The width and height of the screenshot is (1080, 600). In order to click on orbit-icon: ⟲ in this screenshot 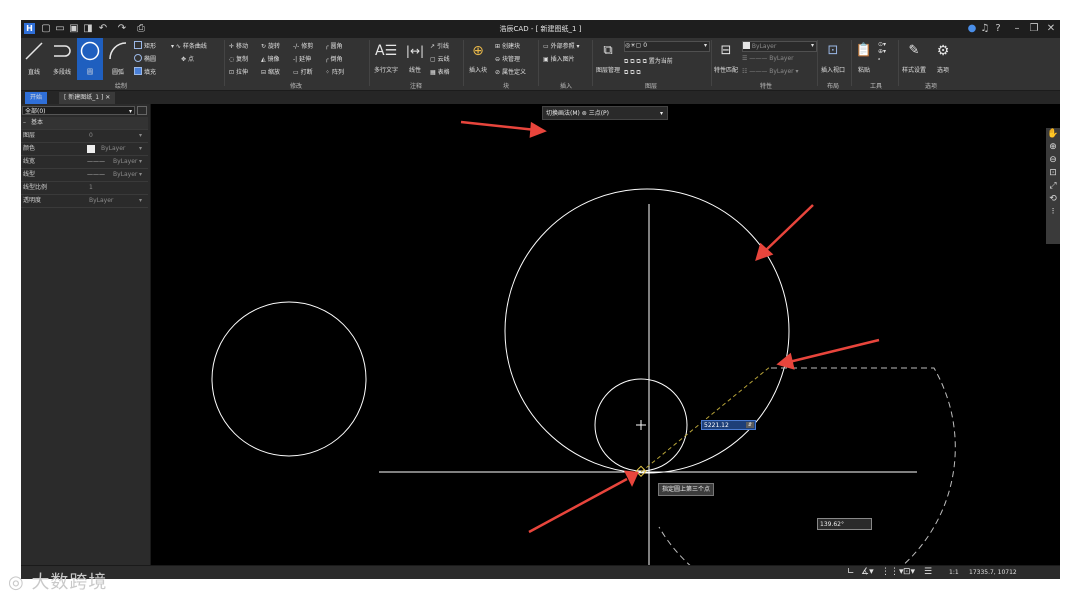, I will do `click(1053, 199)`.